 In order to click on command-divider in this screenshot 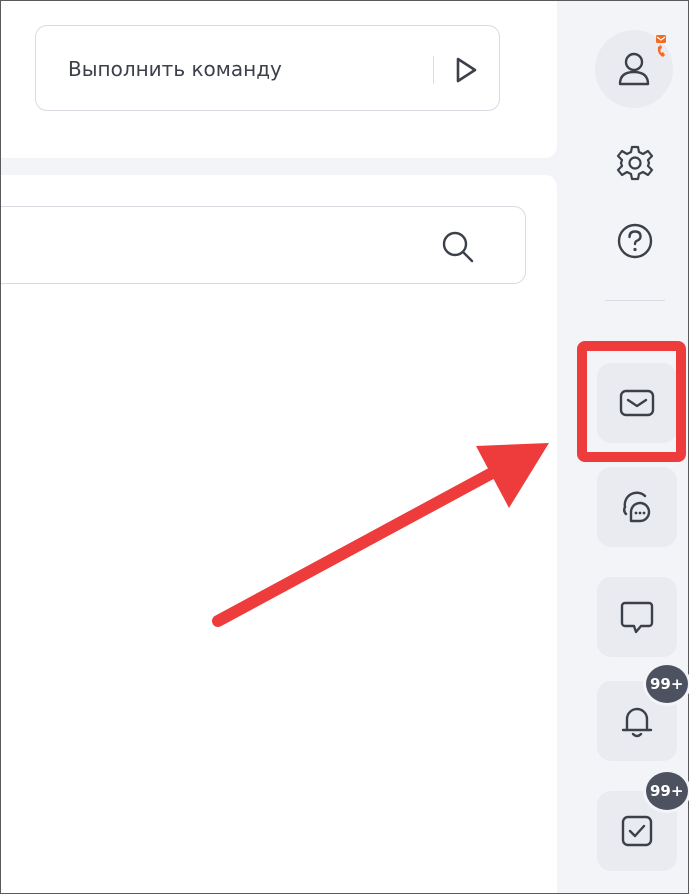, I will do `click(433, 70)`.